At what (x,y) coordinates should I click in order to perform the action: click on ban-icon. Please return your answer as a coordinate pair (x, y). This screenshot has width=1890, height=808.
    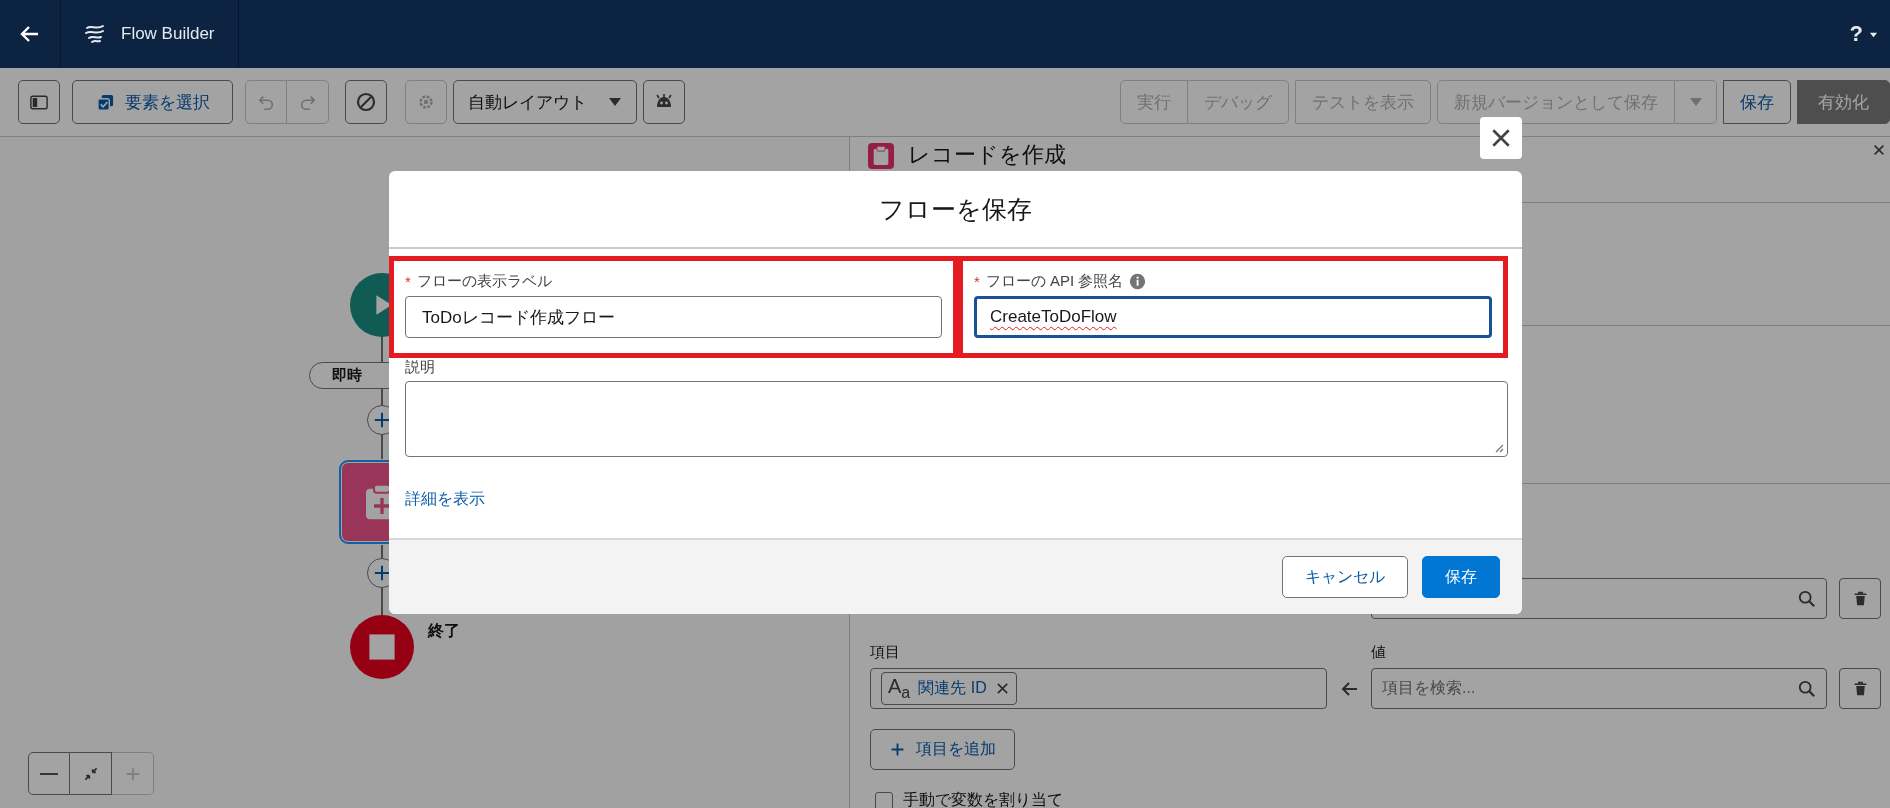
    Looking at the image, I should click on (366, 102).